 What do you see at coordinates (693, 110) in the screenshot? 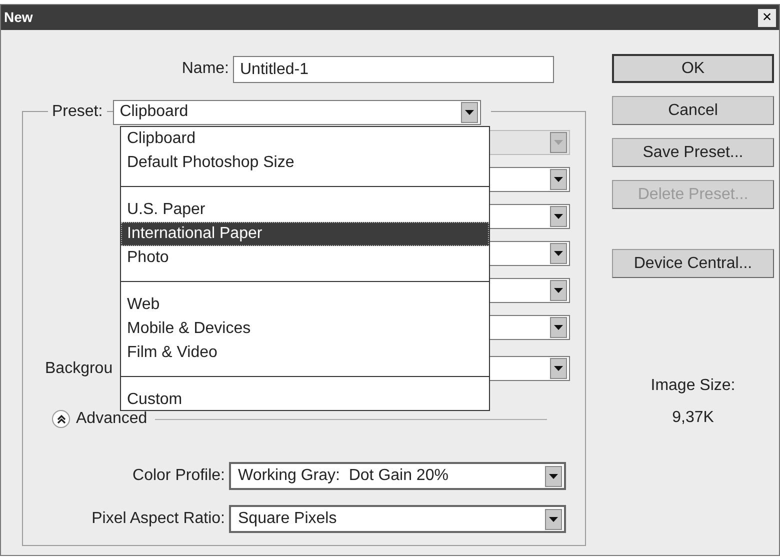
I see `dialog-button: Cancel` at bounding box center [693, 110].